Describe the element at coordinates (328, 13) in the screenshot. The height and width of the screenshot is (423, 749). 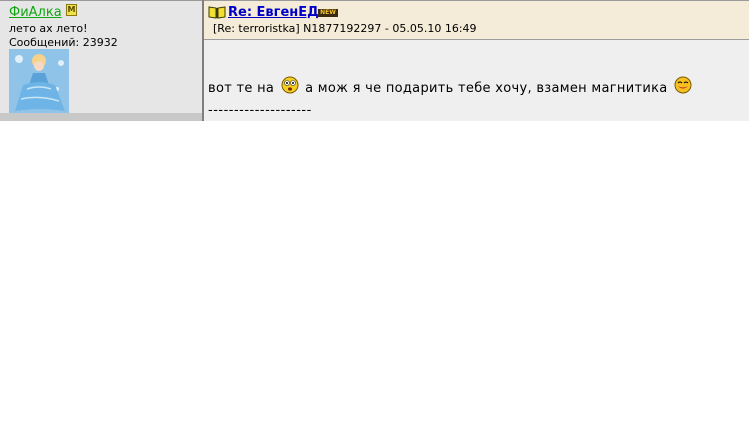
I see `new-badge-icon: NEW` at that location.